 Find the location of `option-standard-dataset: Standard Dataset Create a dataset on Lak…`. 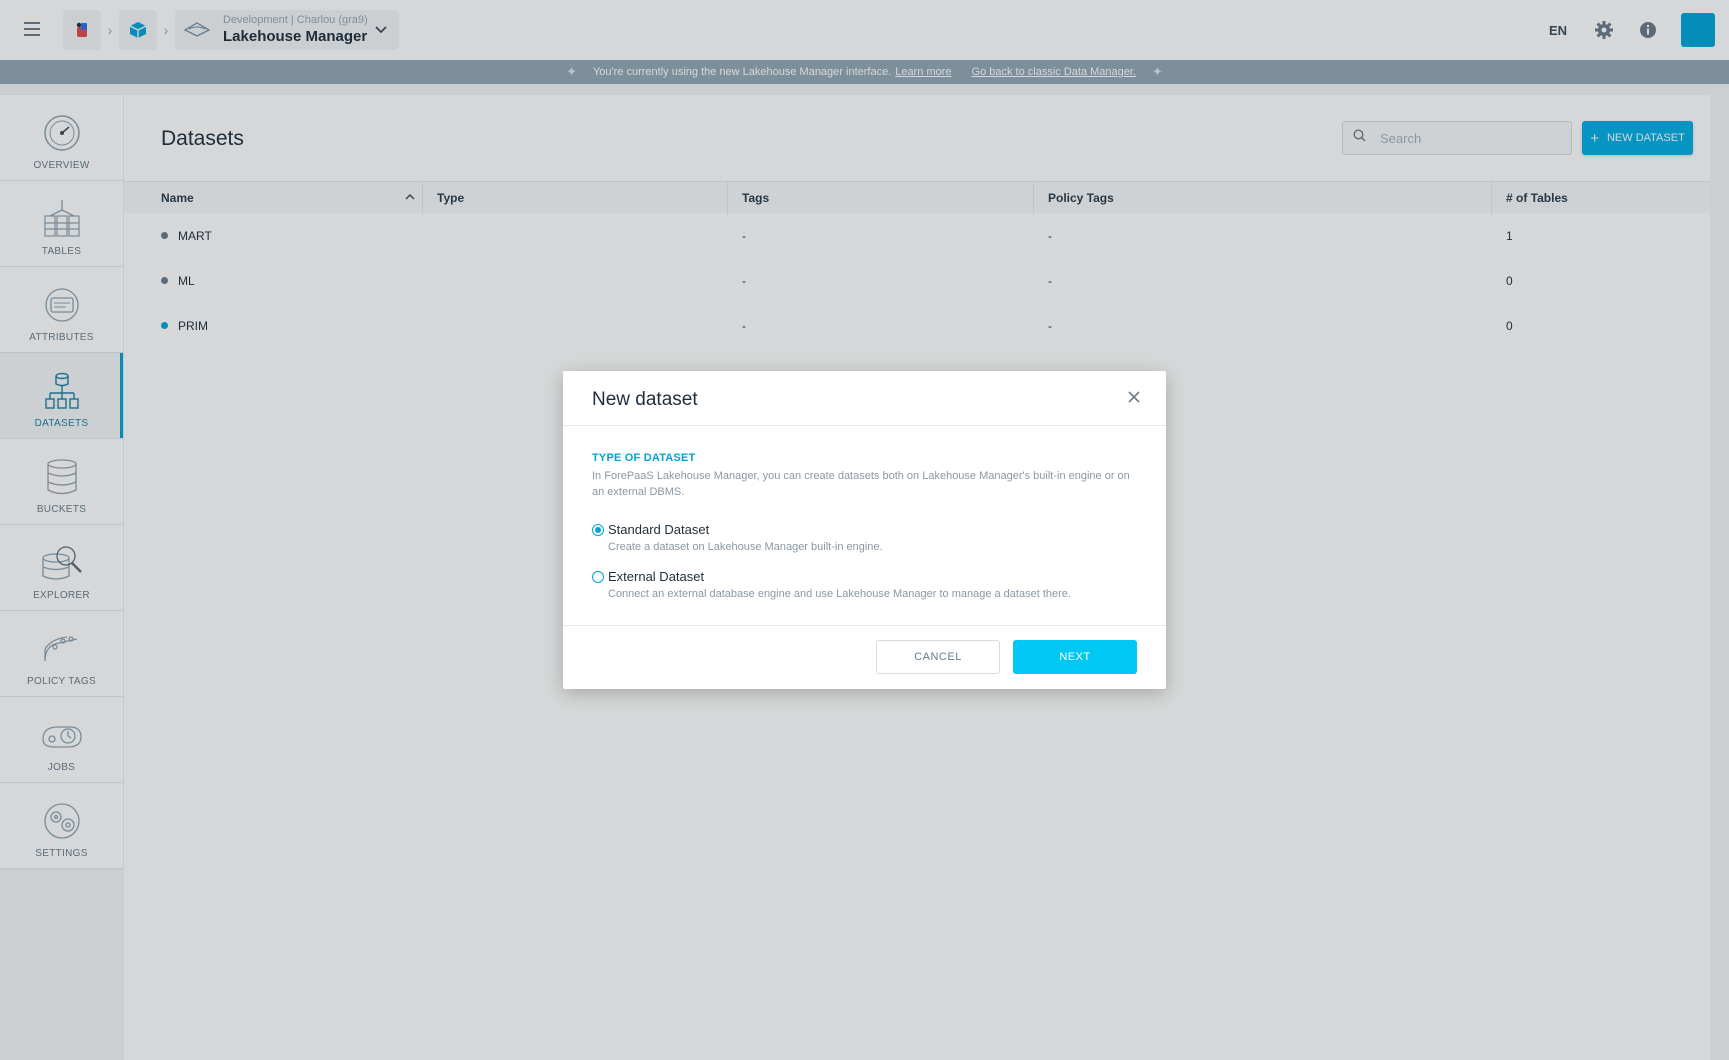

option-standard-dataset: Standard Dataset Create a dataset on Lak… is located at coordinates (864, 537).